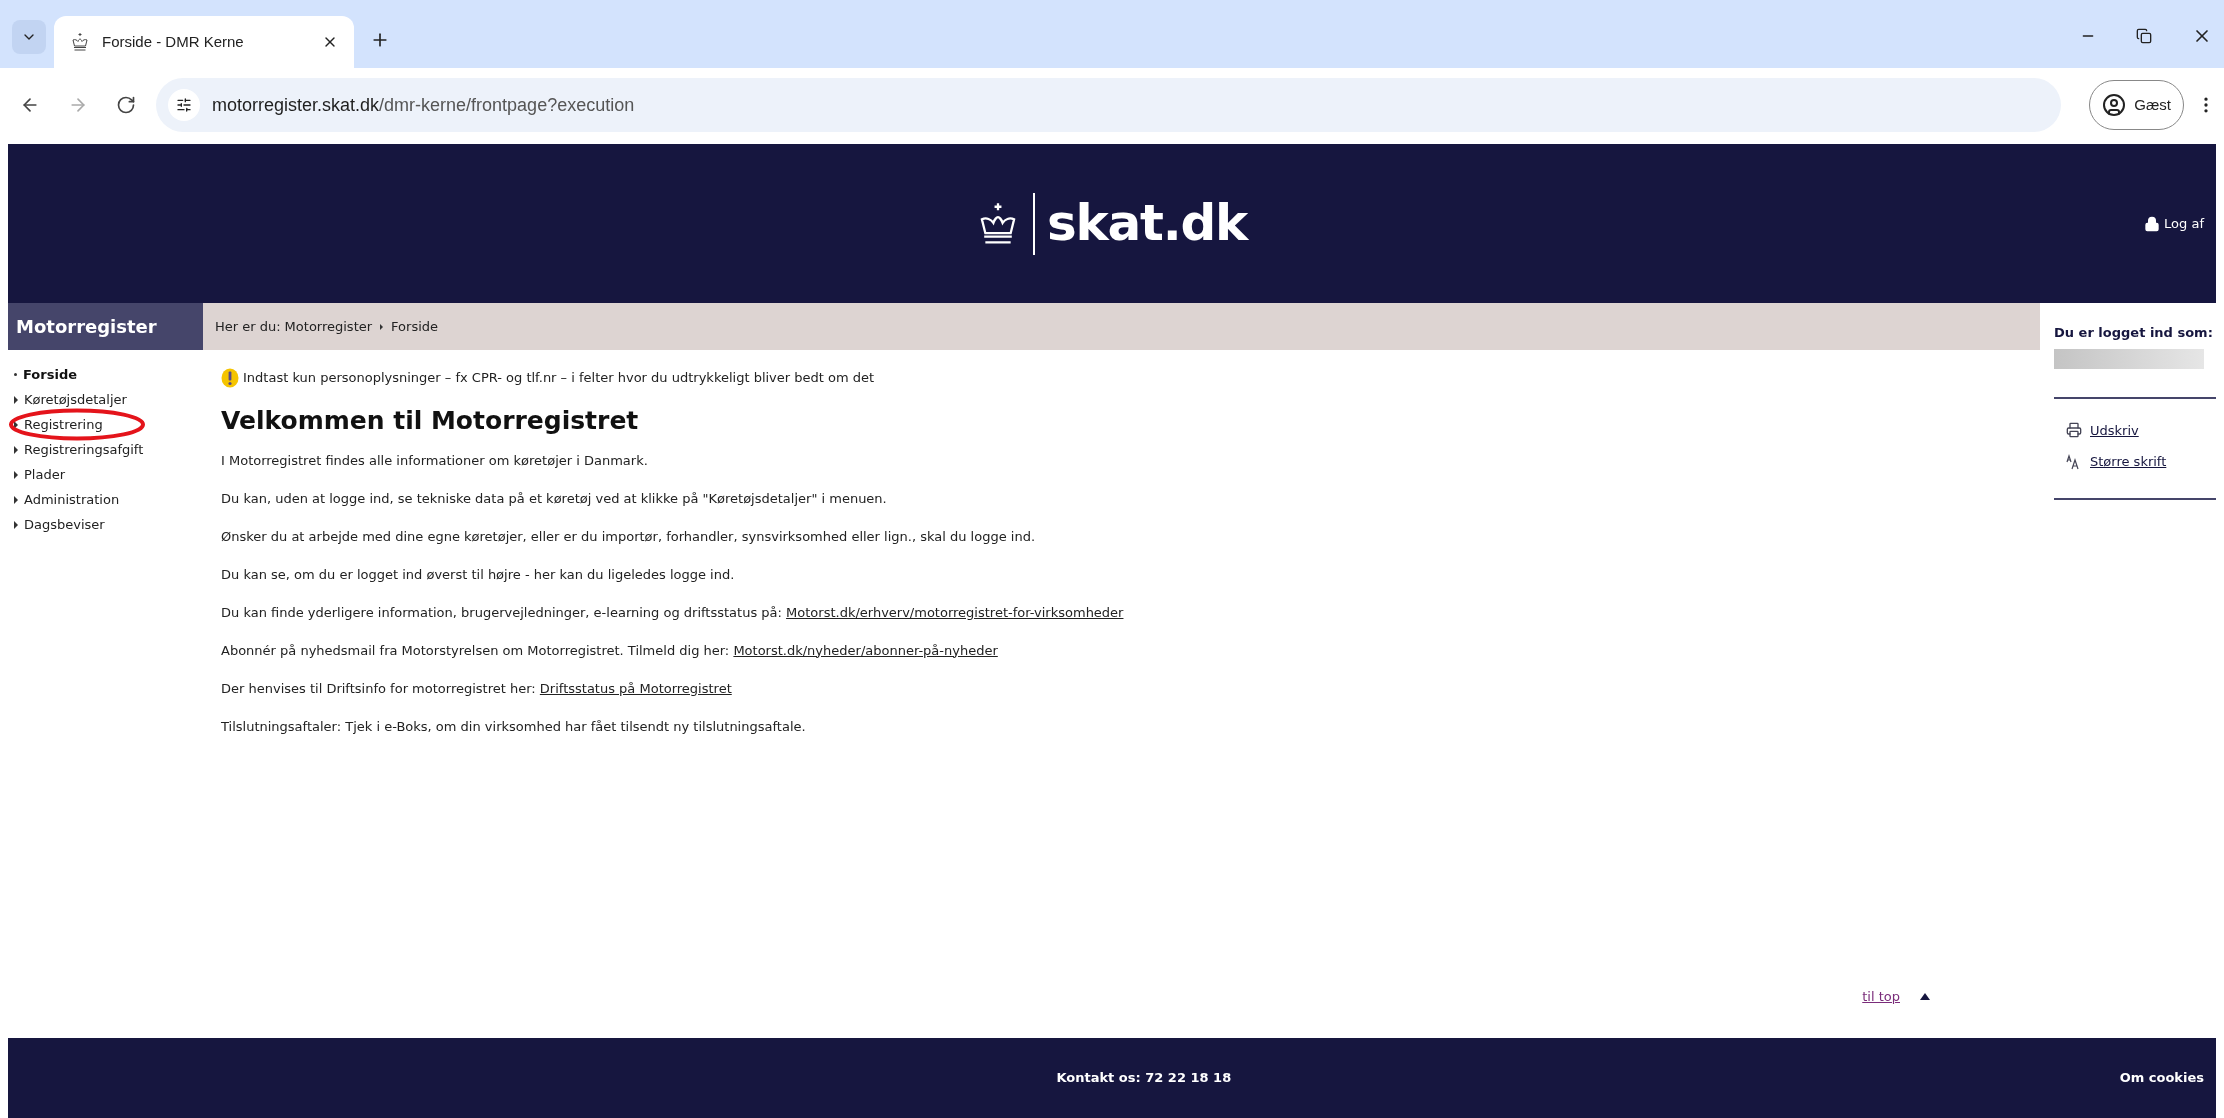 The height and width of the screenshot is (1118, 2224). What do you see at coordinates (230, 378) in the screenshot?
I see `warning-icon` at bounding box center [230, 378].